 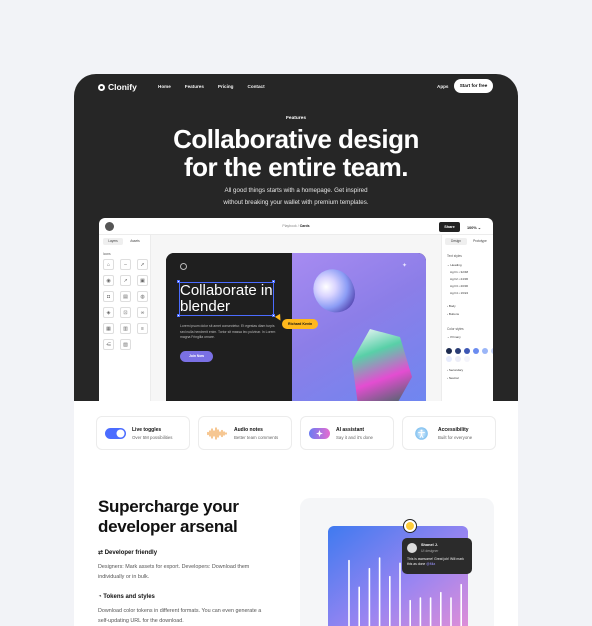 I want to click on breadcrumb: Playbook / Cards, so click(x=296, y=226).